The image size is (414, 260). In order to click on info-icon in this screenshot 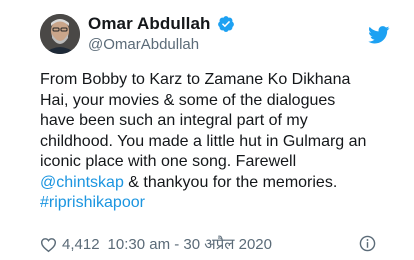, I will do `click(367, 243)`.